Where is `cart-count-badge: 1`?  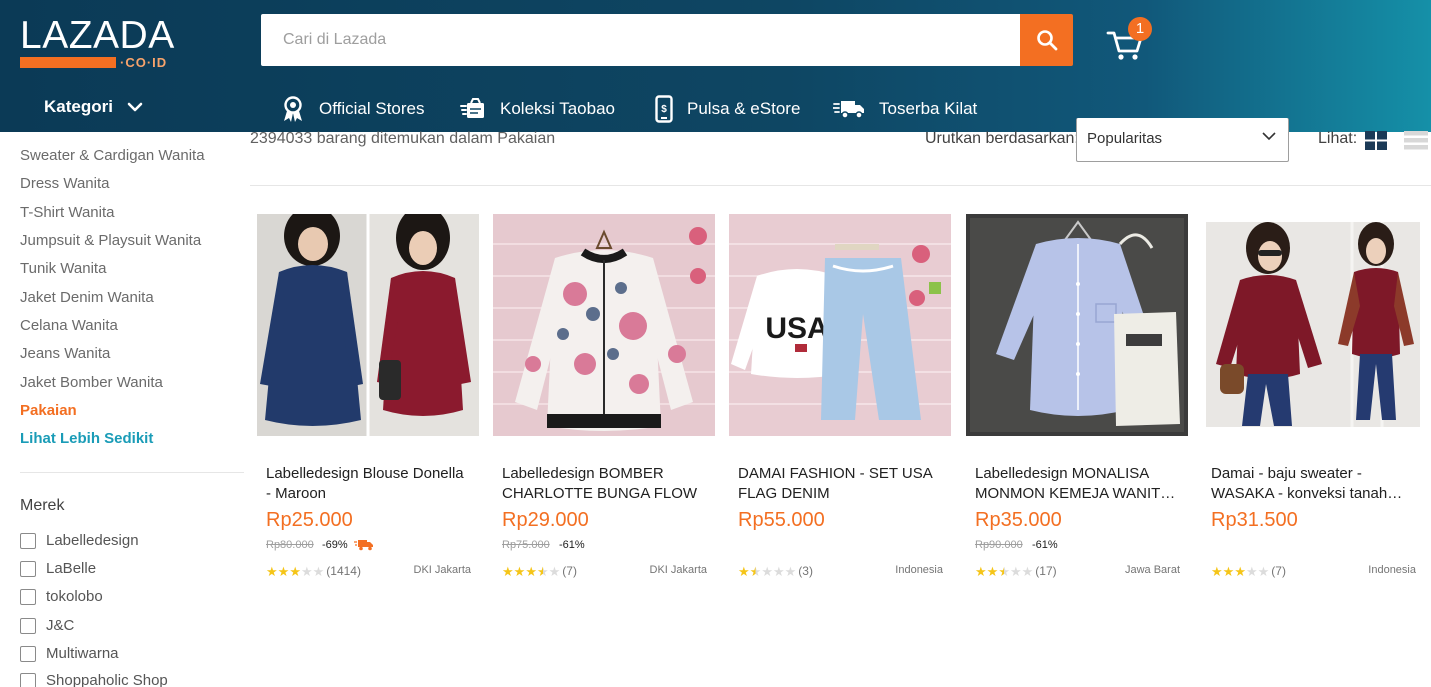 cart-count-badge: 1 is located at coordinates (1140, 29).